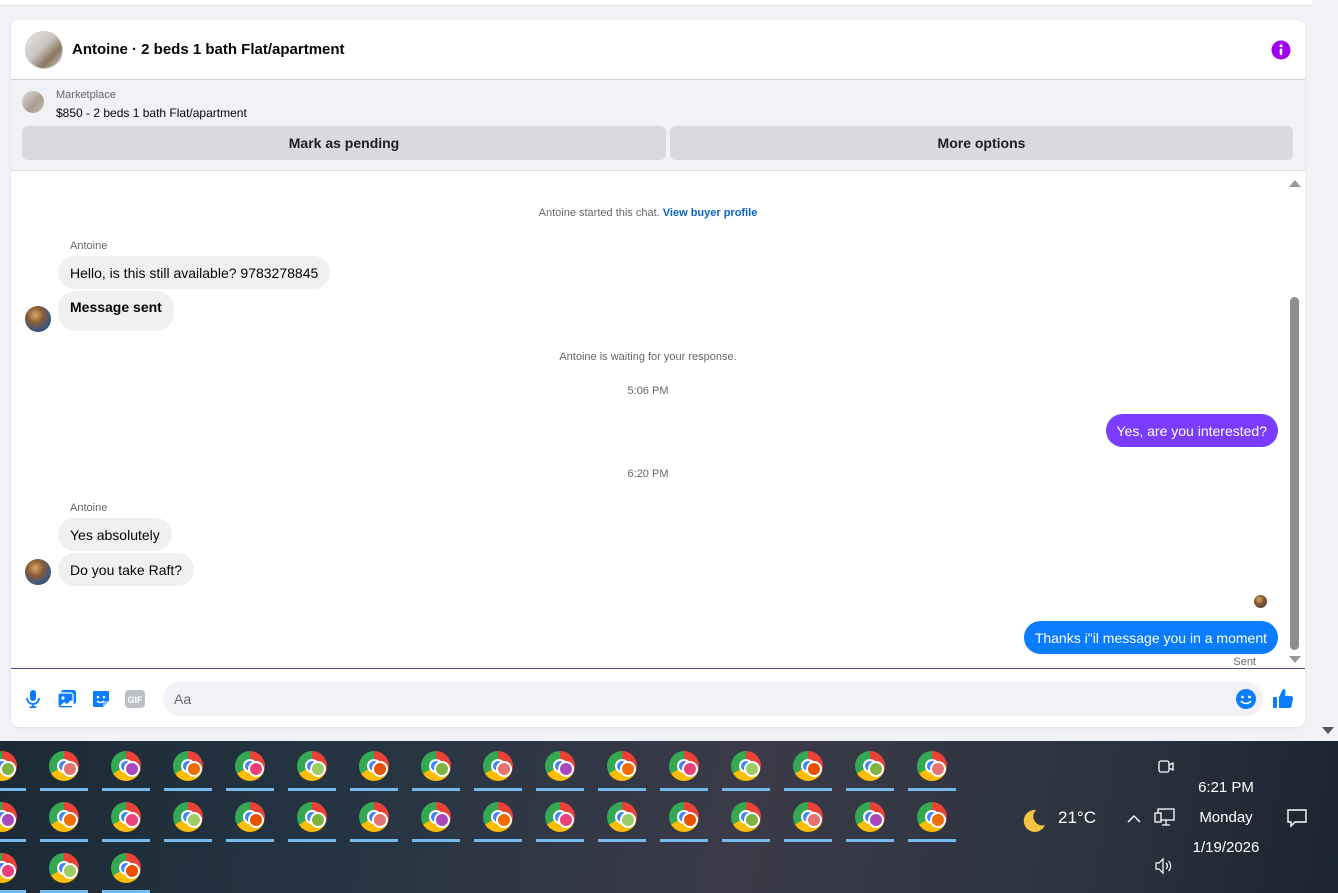 Image resolution: width=1338 pixels, height=893 pixels. What do you see at coordinates (86, 95) in the screenshot?
I see `listing-category: Marketplace` at bounding box center [86, 95].